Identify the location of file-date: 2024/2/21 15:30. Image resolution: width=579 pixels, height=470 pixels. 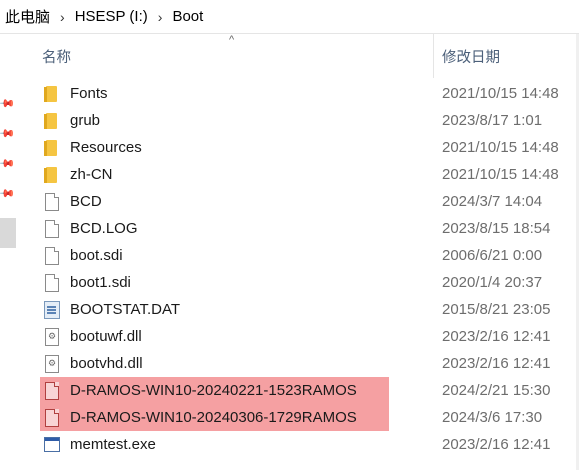
(496, 390).